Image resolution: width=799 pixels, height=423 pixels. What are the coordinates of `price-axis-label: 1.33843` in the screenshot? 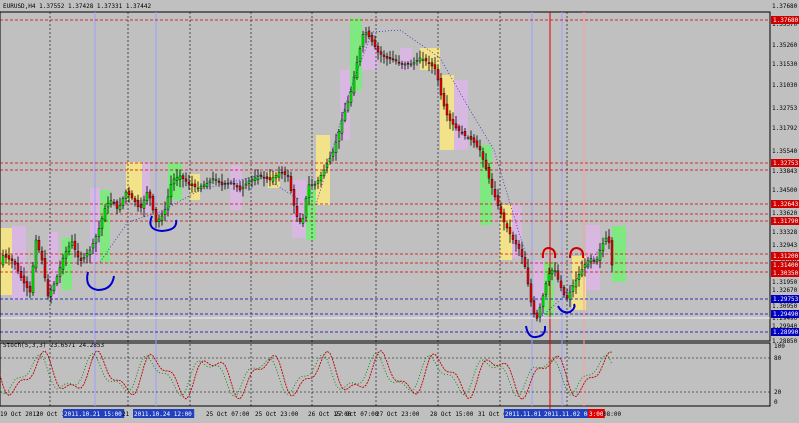 It's located at (785, 171).